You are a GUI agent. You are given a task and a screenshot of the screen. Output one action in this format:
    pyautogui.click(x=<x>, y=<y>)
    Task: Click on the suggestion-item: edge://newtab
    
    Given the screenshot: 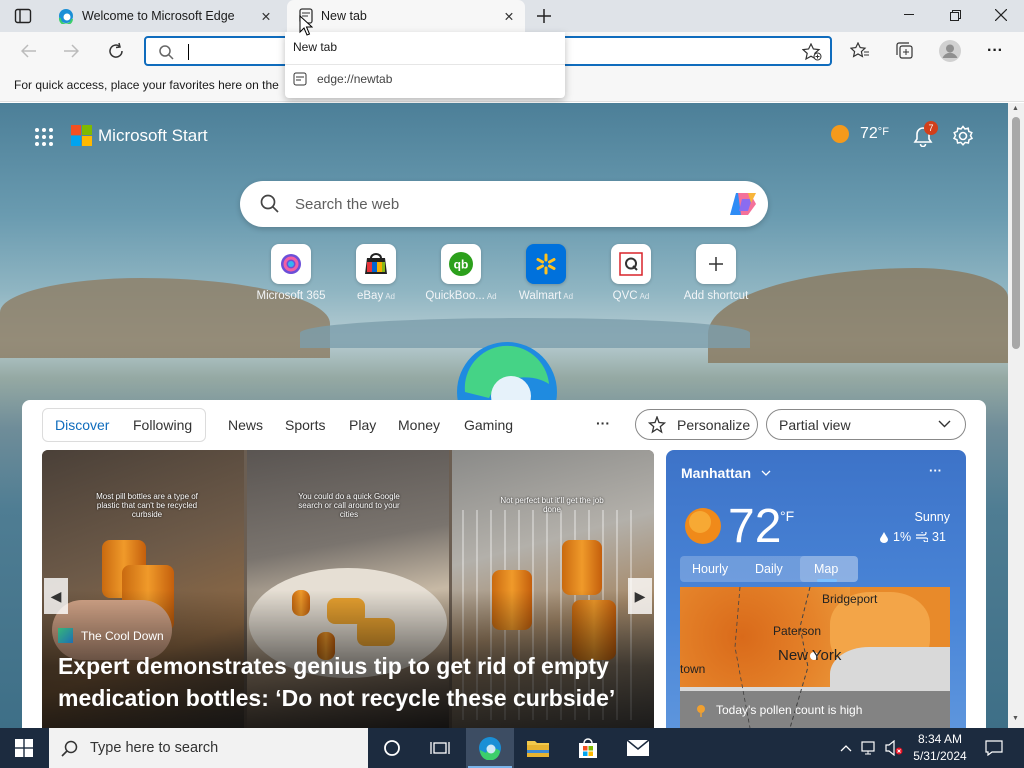 What is the action you would take?
    pyautogui.click(x=342, y=79)
    